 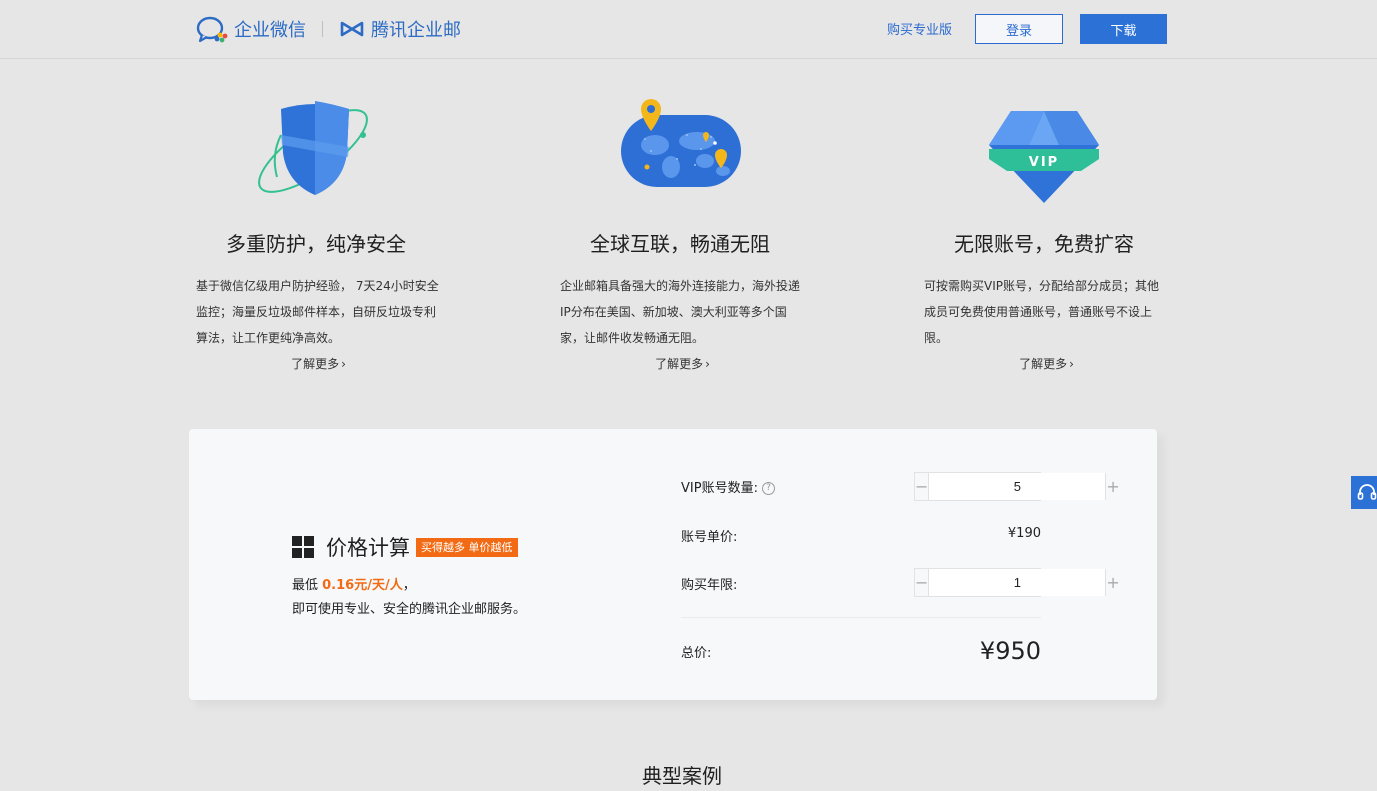 I want to click on price-subtitle-2: 即可使用专业、安全的腾讯企业邮服务。, so click(x=409, y=609).